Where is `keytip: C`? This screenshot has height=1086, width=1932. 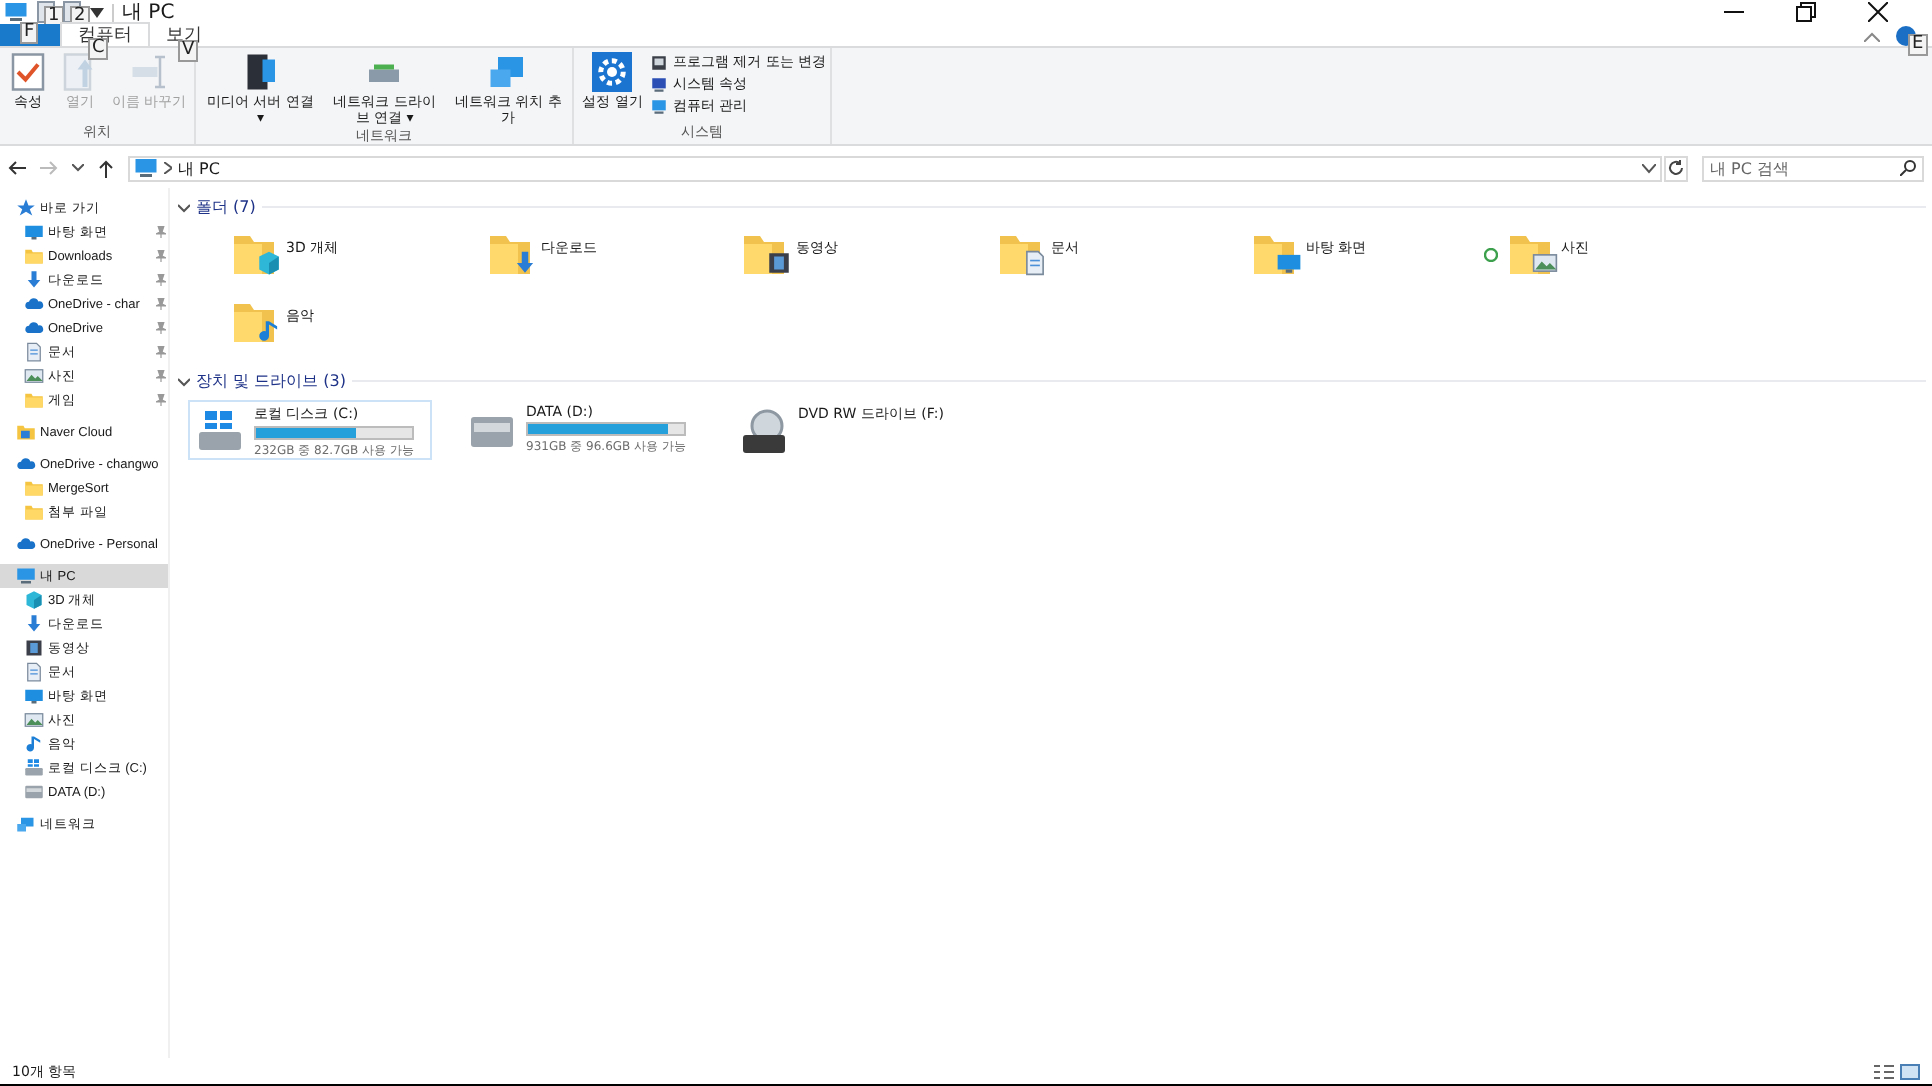
keytip: C is located at coordinates (98, 49).